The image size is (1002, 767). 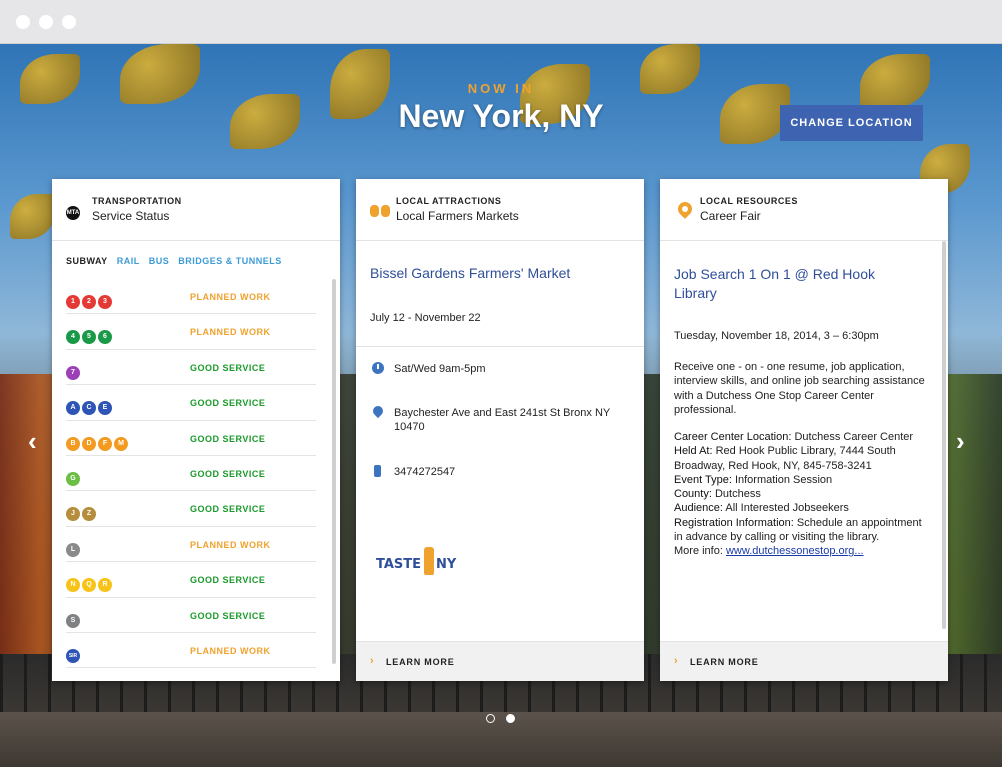 I want to click on subway-line-row: G GOOD SERVICE, so click(x=191, y=474).